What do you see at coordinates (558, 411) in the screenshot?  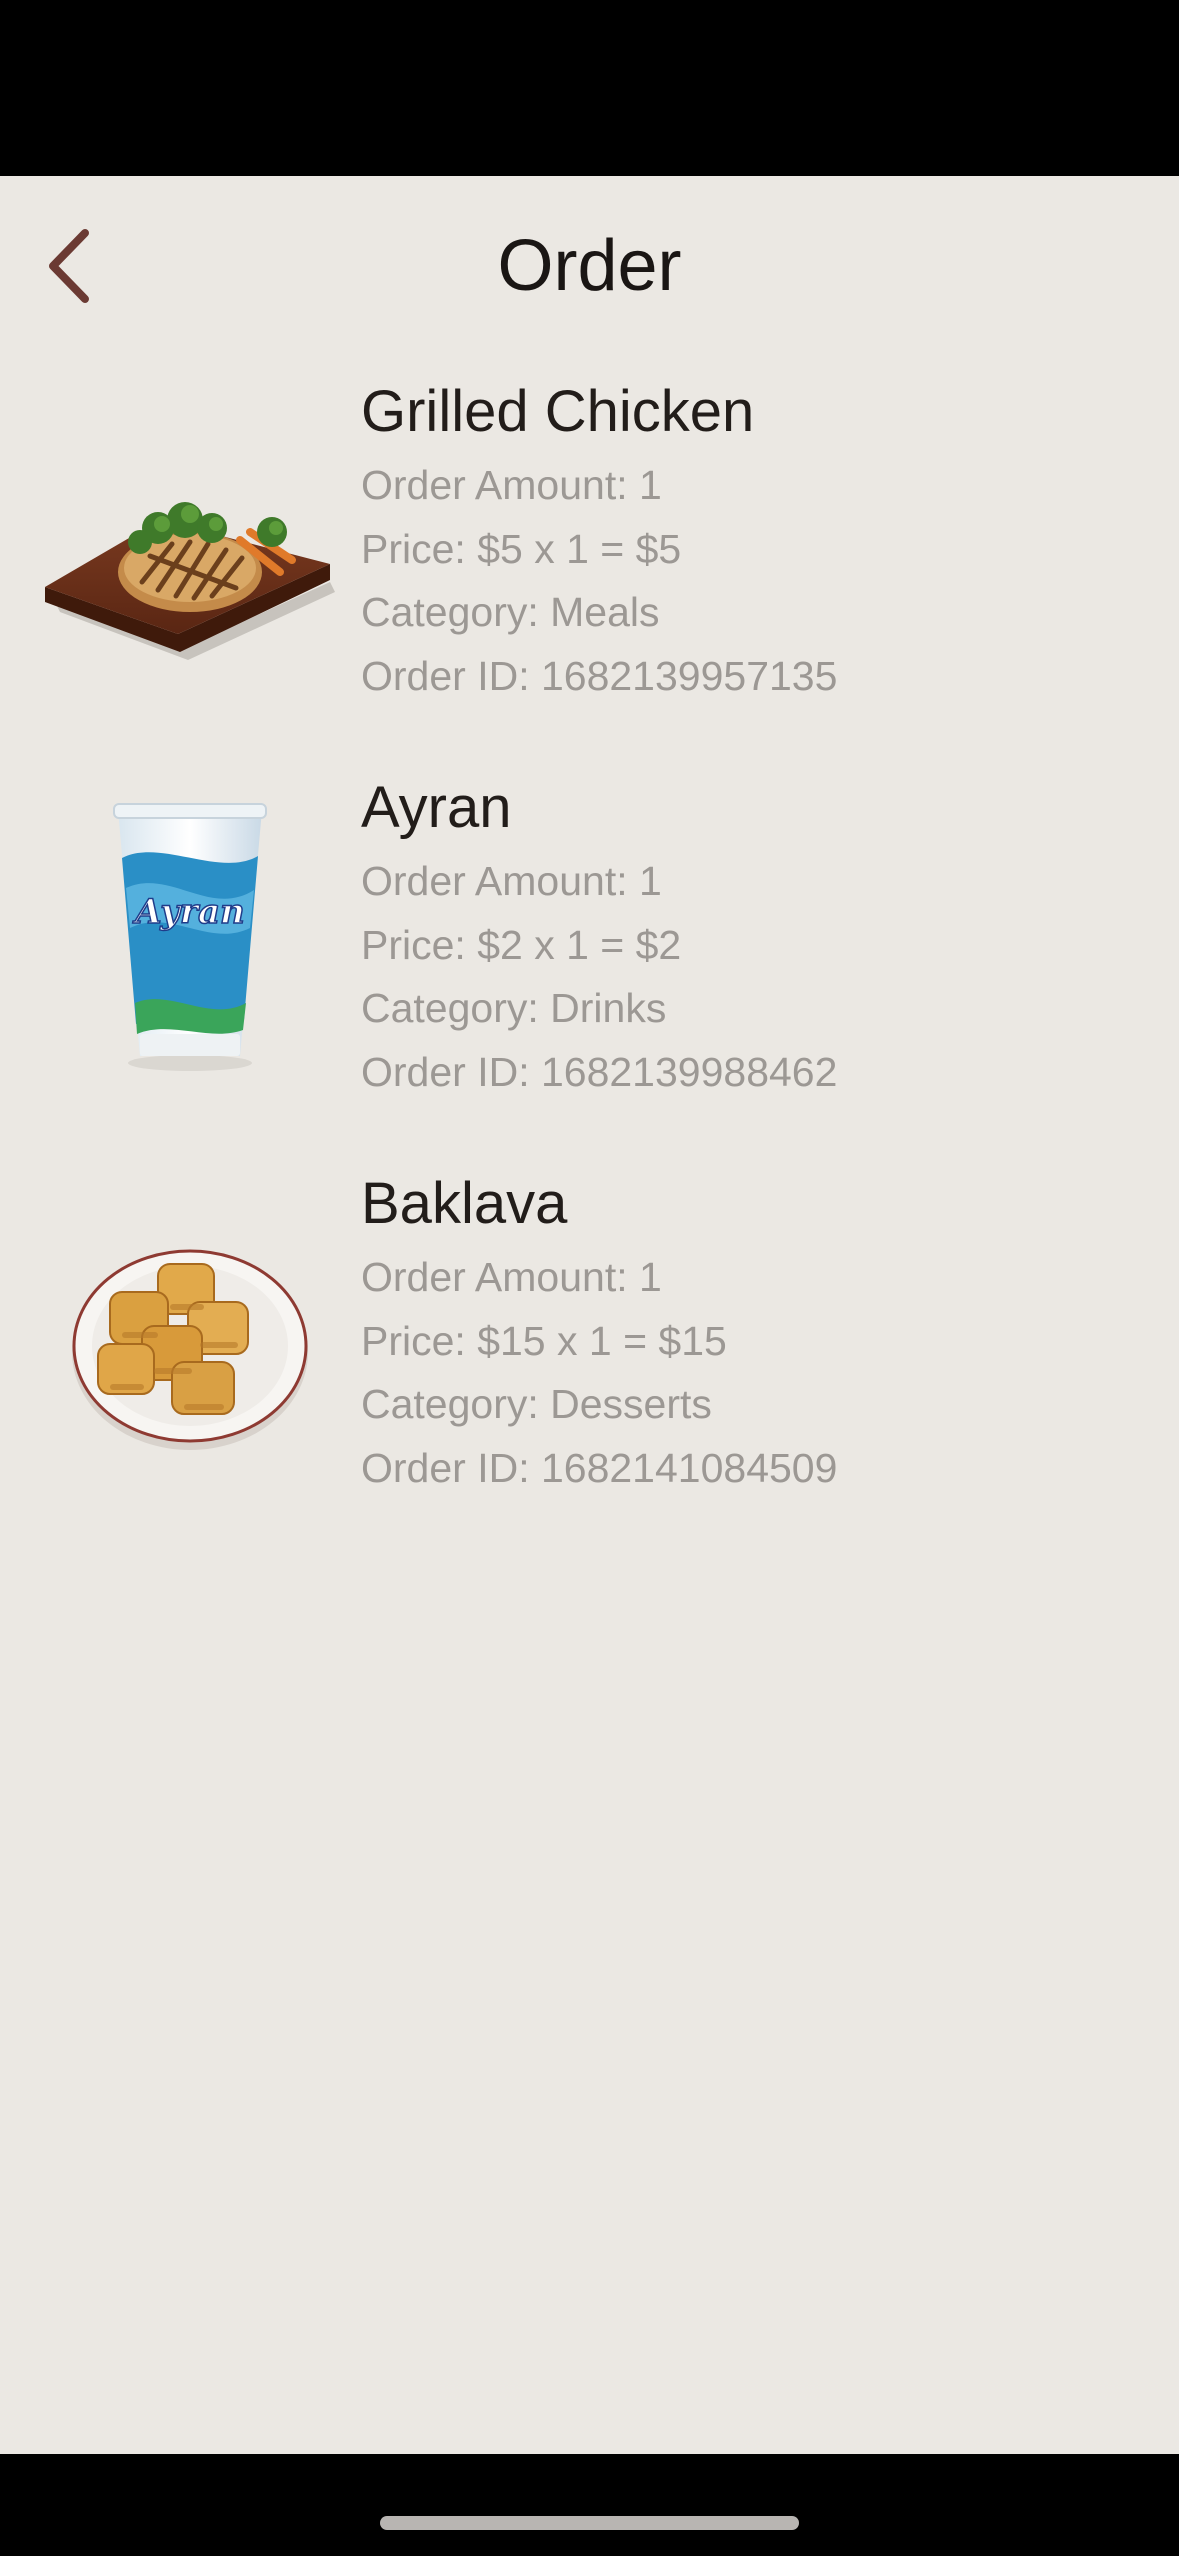 I see `order-item-name: Grilled Chicken` at bounding box center [558, 411].